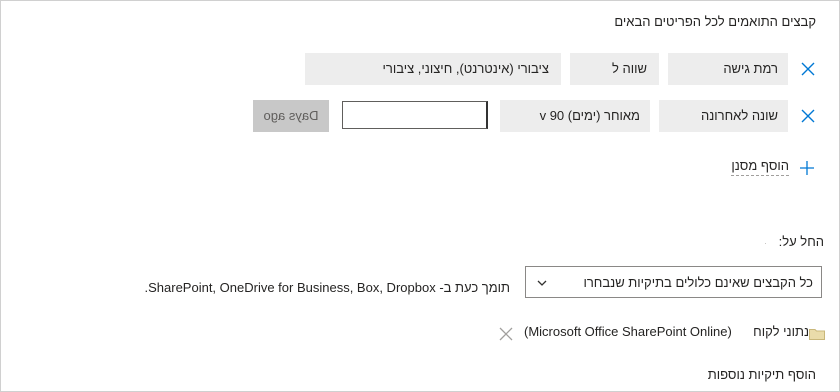  I want to click on apply-to-dropdown-value: כל הקבצים שאינם כלולים בתיקיות שנבחרו, so click(698, 282).